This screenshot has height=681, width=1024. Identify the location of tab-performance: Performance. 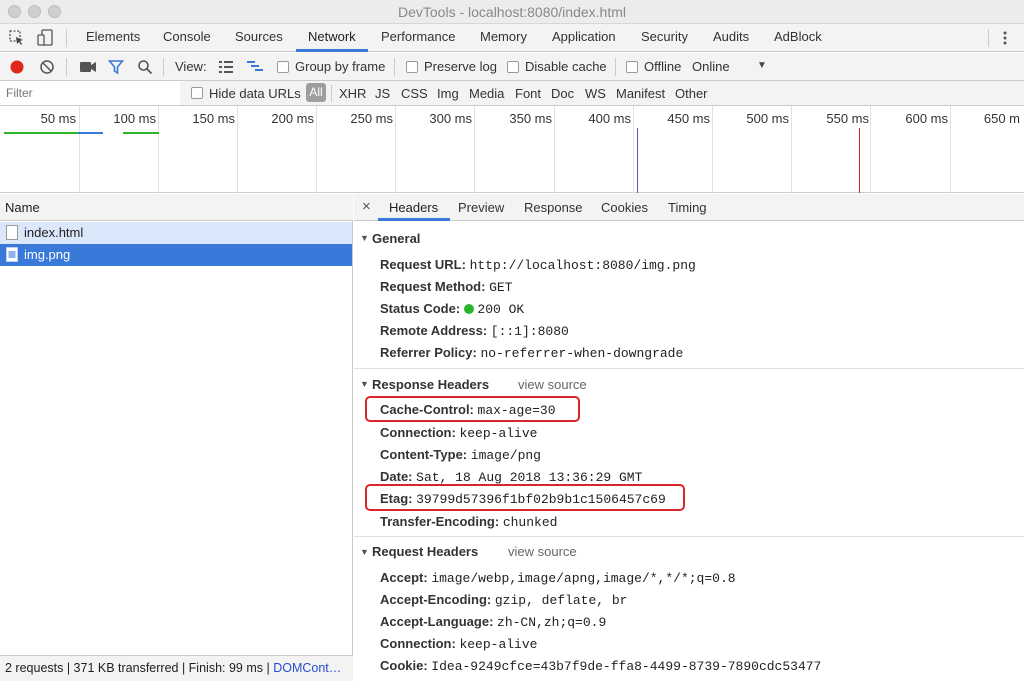
(418, 36).